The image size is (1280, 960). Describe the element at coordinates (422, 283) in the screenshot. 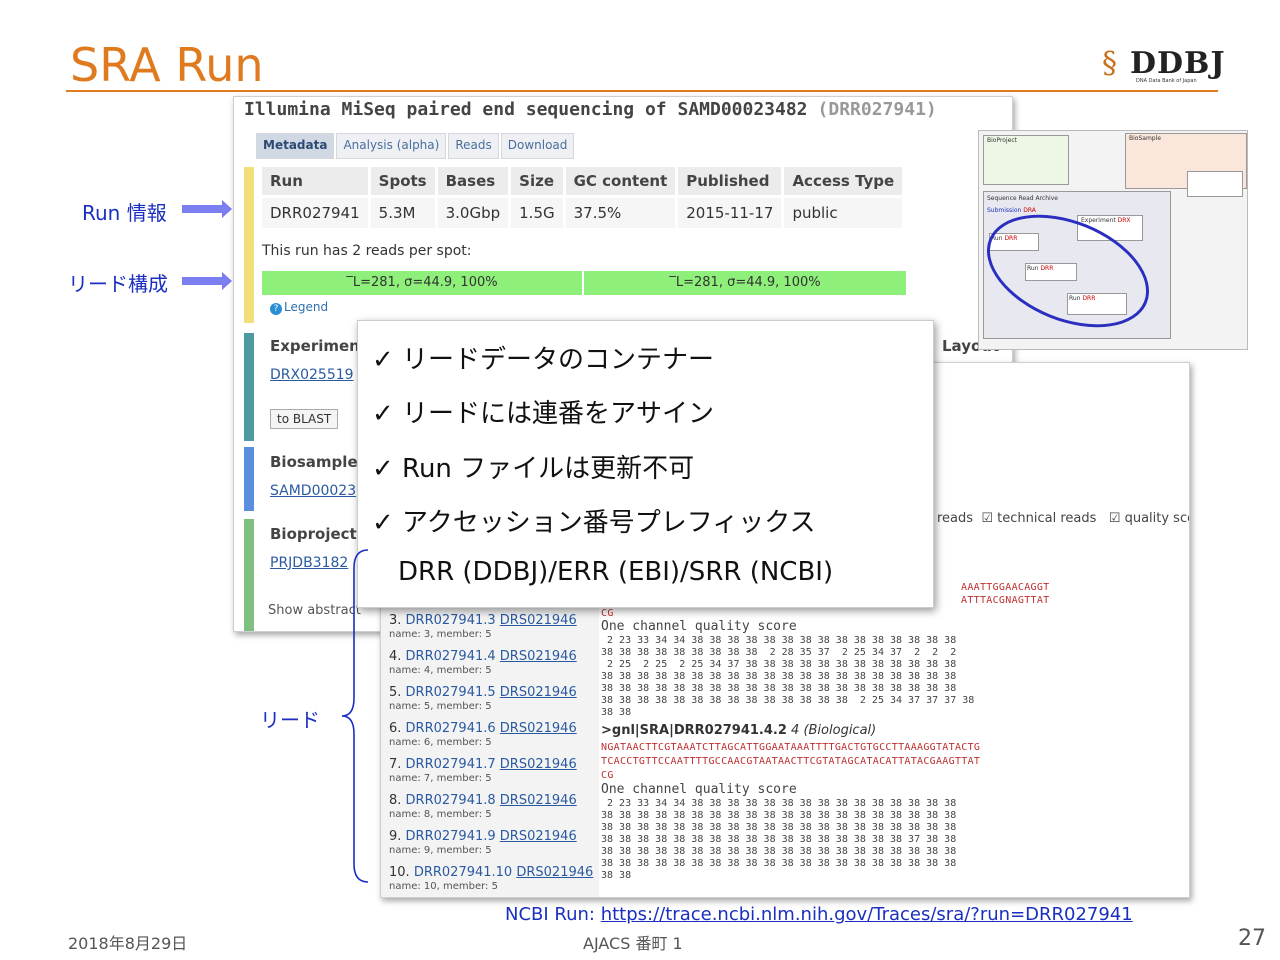

I see `read-1-bar: ‾L=281, σ=44.9, 100%` at that location.